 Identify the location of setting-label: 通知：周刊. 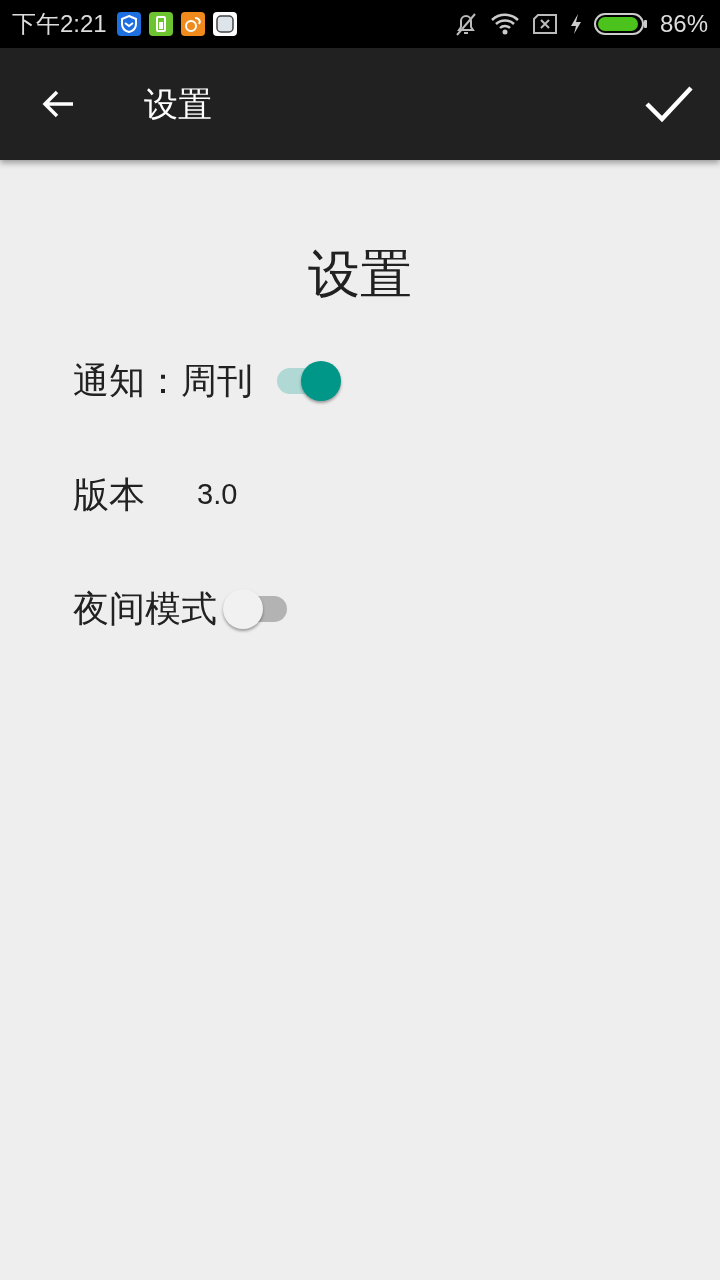
(163, 381).